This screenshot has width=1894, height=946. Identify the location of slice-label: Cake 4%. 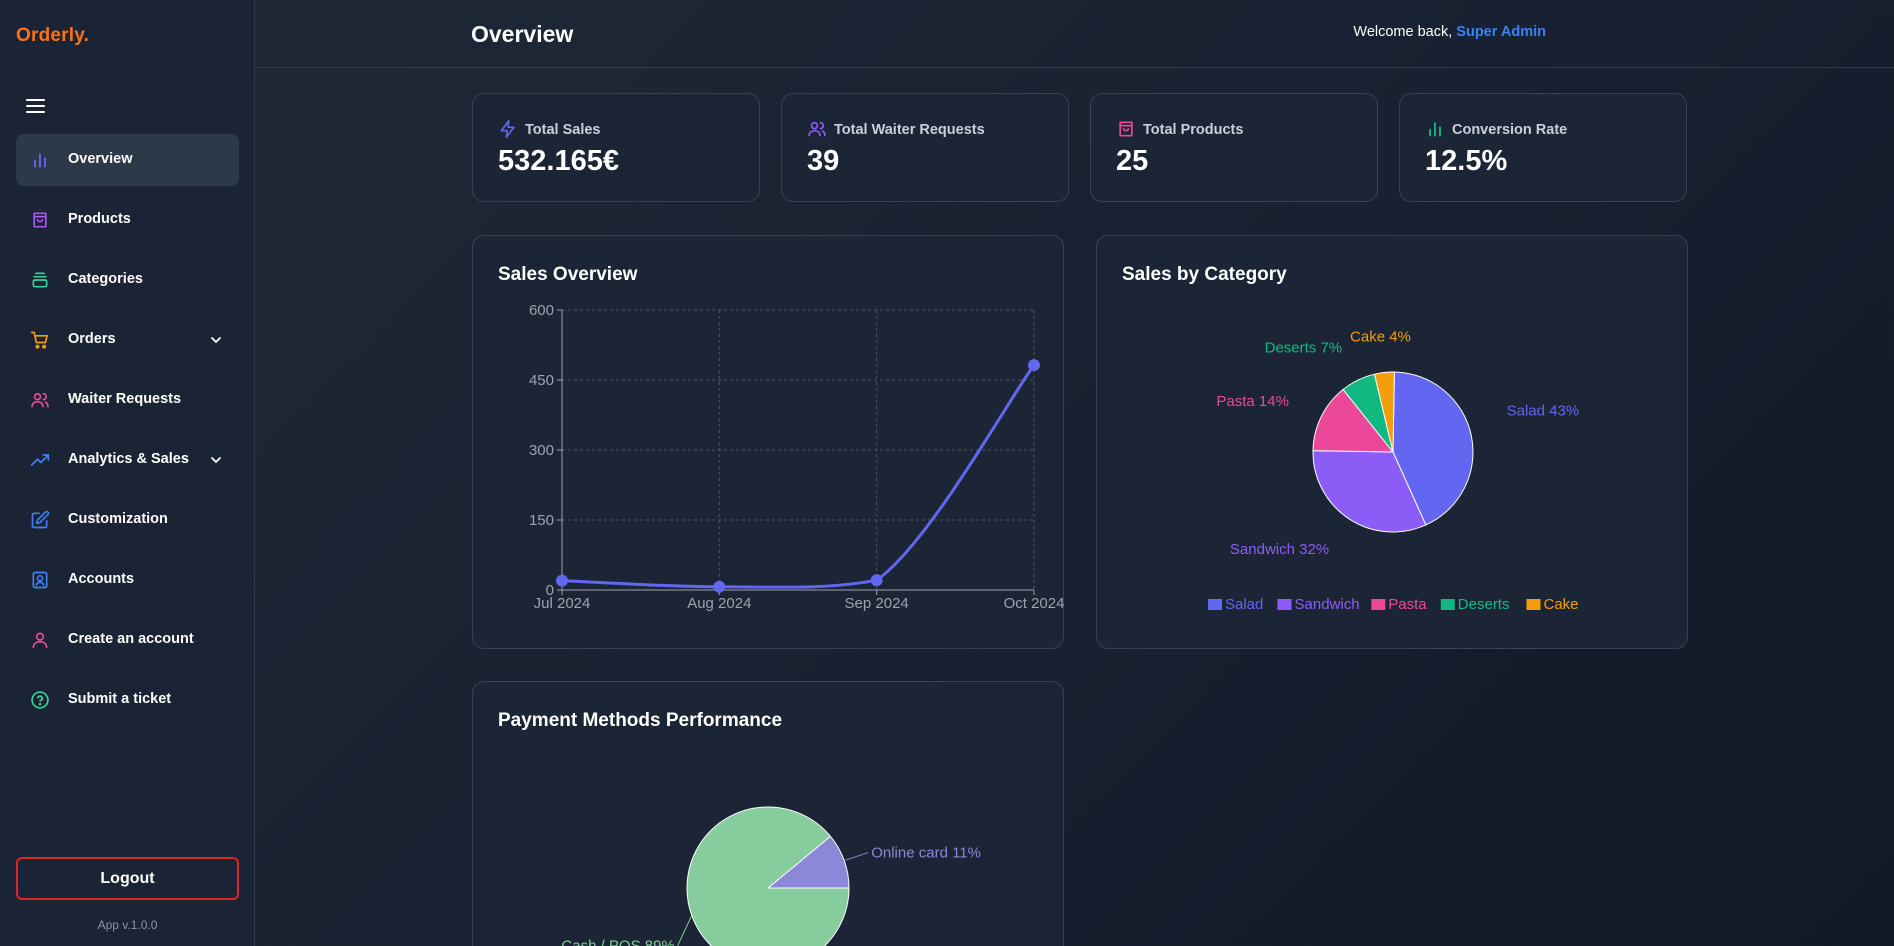
(1380, 337).